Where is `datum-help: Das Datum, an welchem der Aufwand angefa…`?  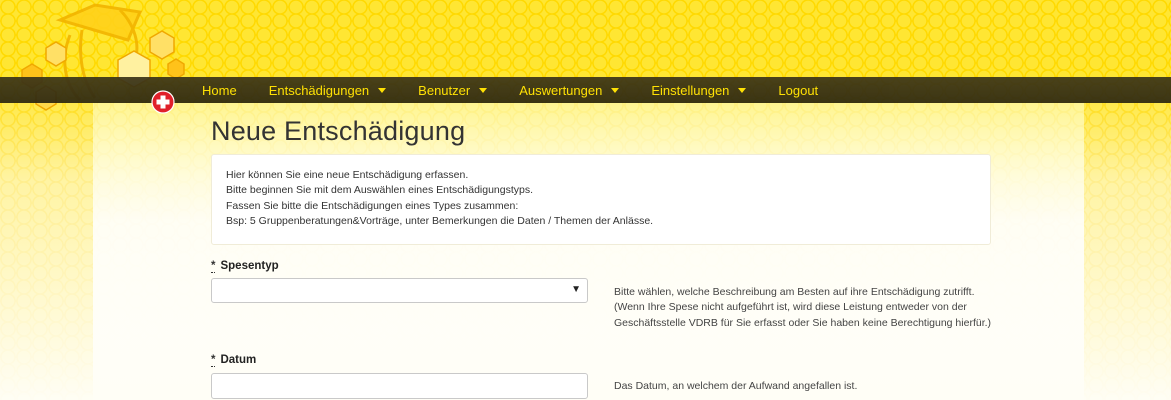 datum-help: Das Datum, an welchem der Aufwand angefa… is located at coordinates (735, 386).